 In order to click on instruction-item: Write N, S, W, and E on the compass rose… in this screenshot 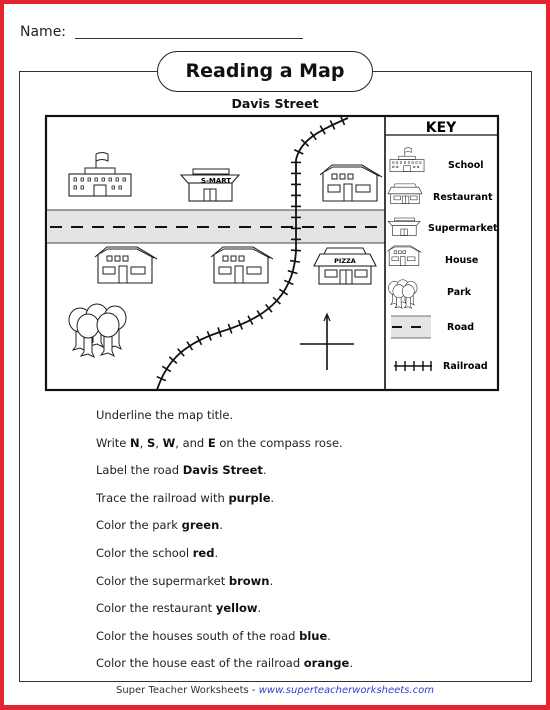, I will do `click(219, 443)`.